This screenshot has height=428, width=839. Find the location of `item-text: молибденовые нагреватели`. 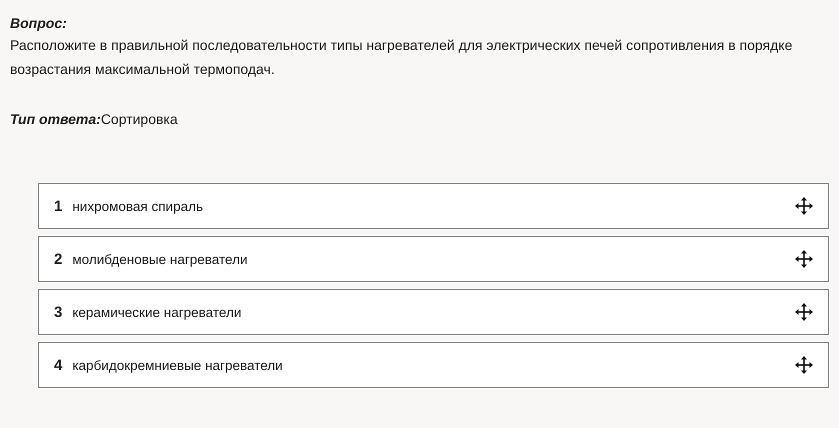

item-text: молибденовые нагреватели is located at coordinates (160, 259).